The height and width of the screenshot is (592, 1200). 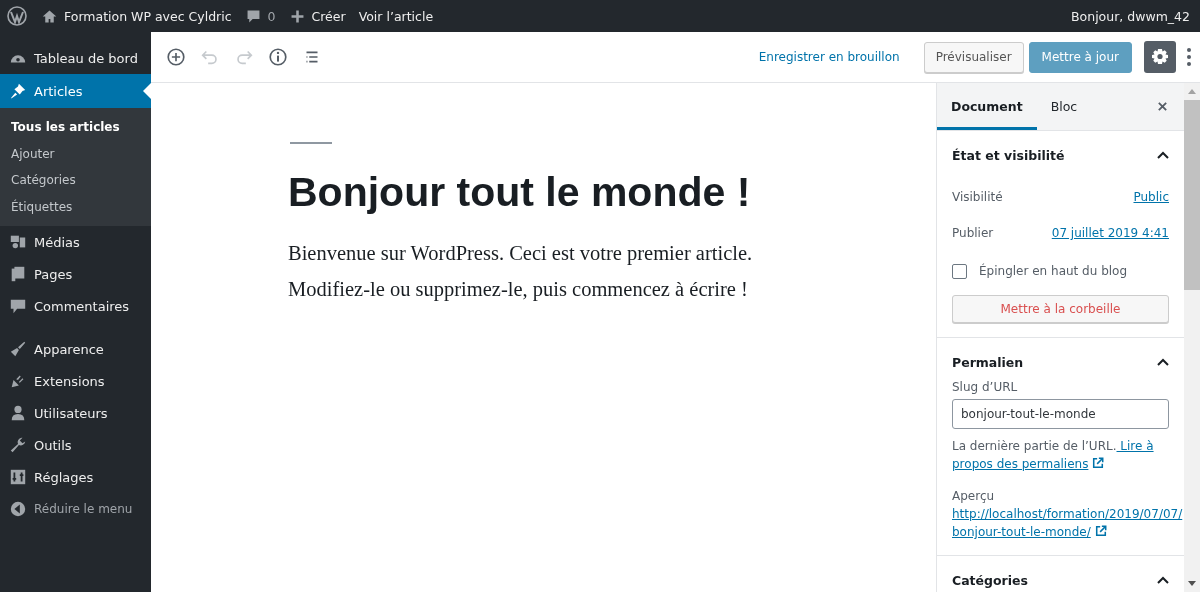 What do you see at coordinates (17, 16) in the screenshot?
I see `wordpress-logo-icon` at bounding box center [17, 16].